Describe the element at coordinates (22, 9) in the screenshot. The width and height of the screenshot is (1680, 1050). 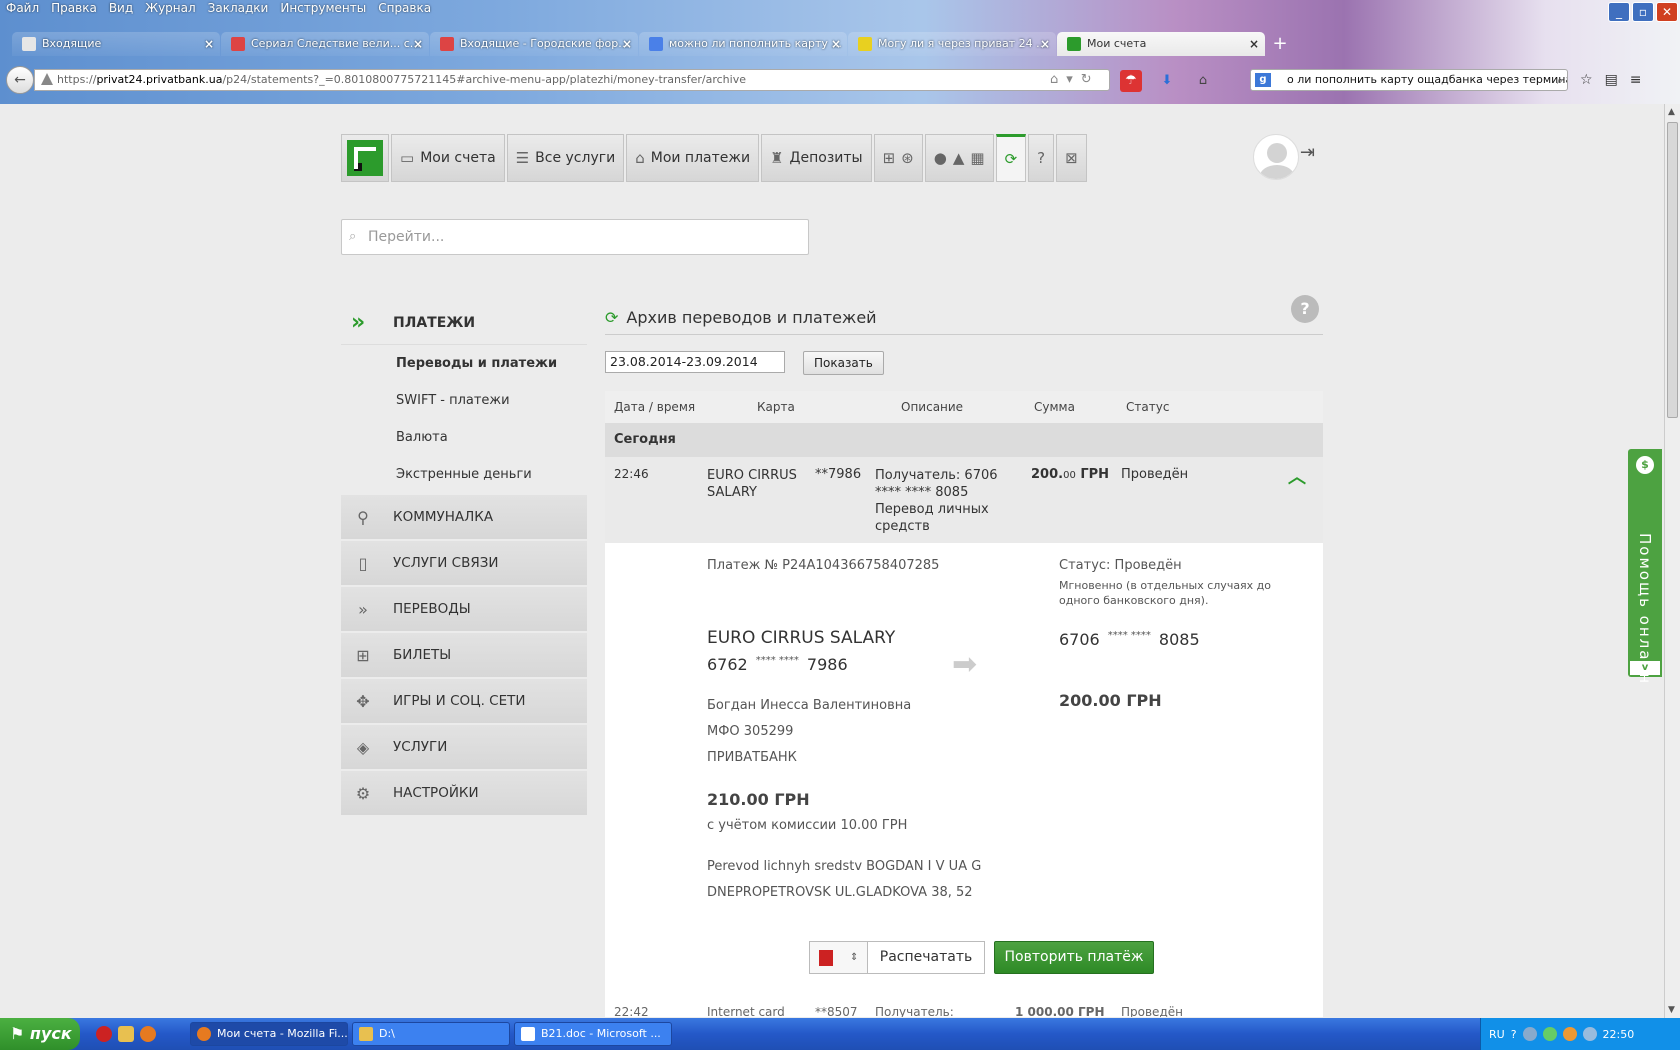
I see `menu-file: Файл` at that location.